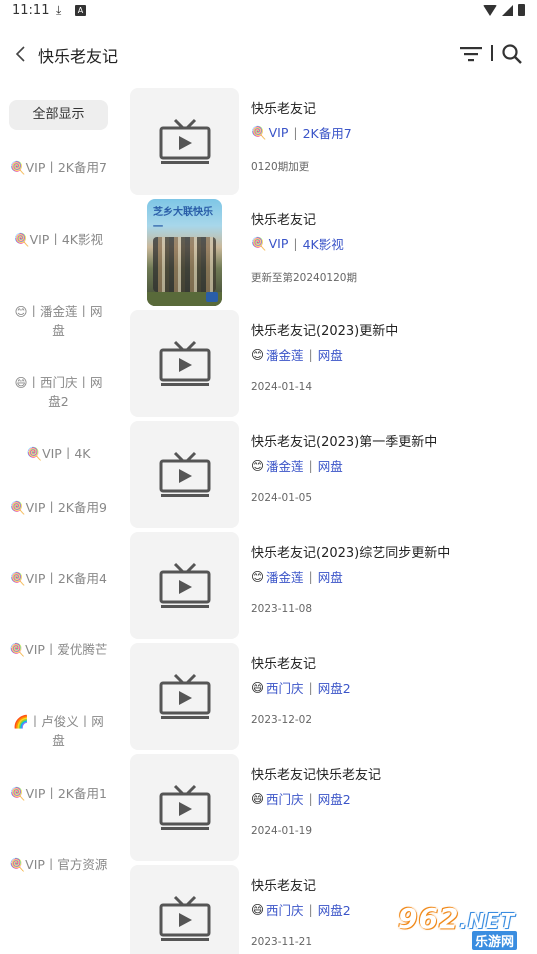 The height and width of the screenshot is (954, 537). I want to click on result-note: 2023-11-08, so click(282, 609).